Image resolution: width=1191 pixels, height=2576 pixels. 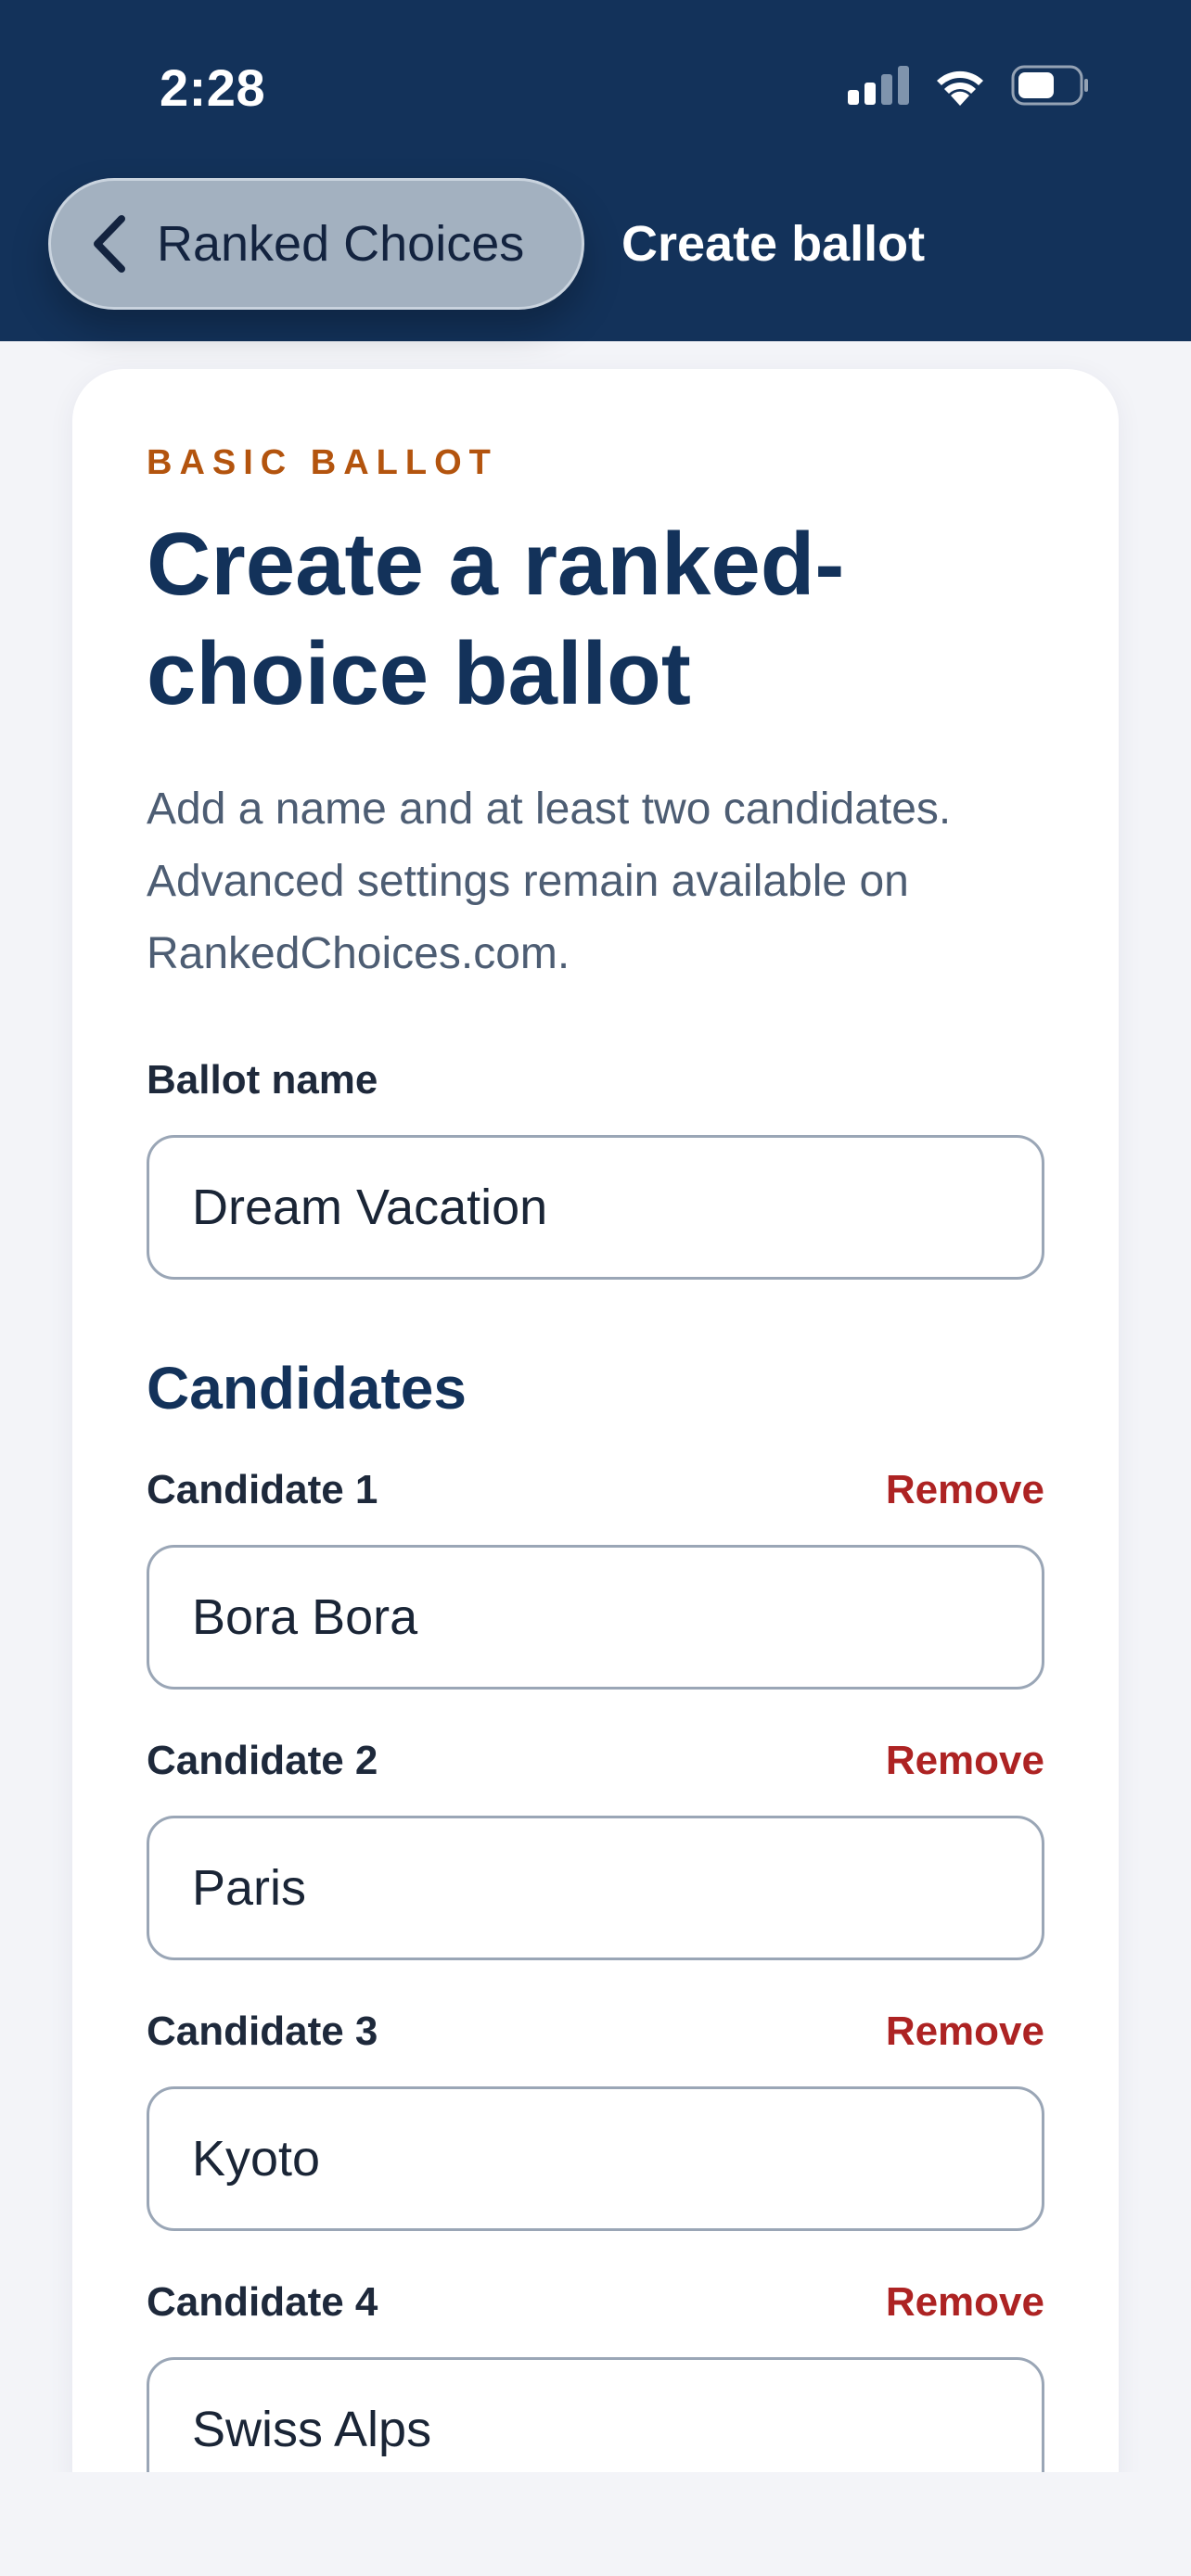 What do you see at coordinates (965, 1490) in the screenshot?
I see `remove-candidate-1-button: Remove` at bounding box center [965, 1490].